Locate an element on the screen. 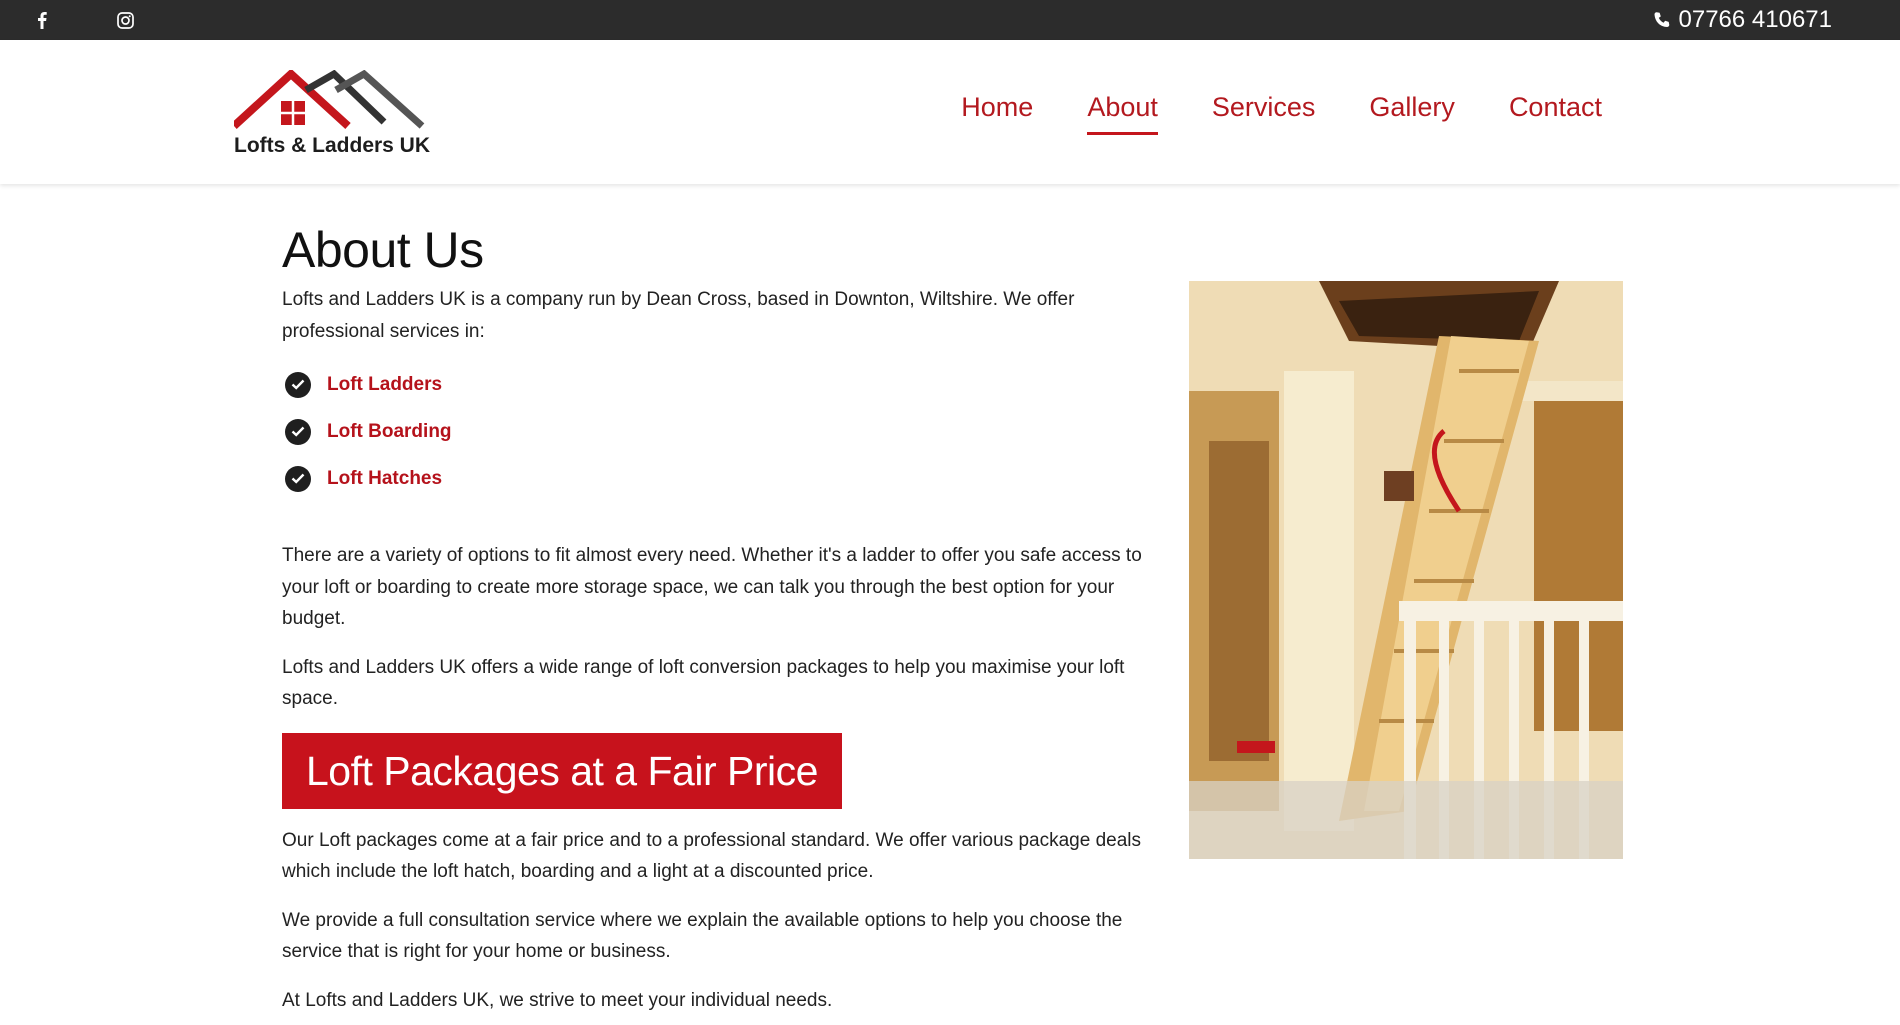 This screenshot has height=1025, width=1900. house-roof-logo-icon is located at coordinates (329, 99).